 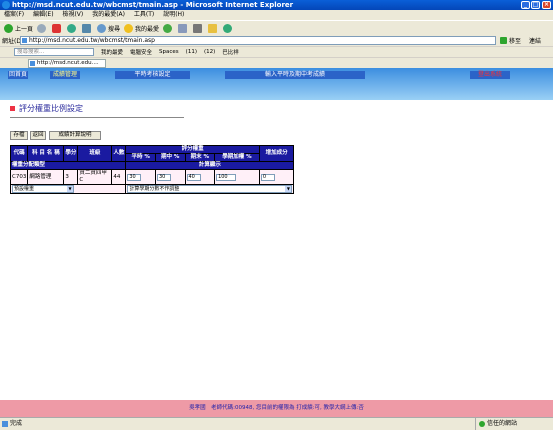 What do you see at coordinates (140, 157) in the screenshot?
I see `header-regular: 平時 %` at bounding box center [140, 157].